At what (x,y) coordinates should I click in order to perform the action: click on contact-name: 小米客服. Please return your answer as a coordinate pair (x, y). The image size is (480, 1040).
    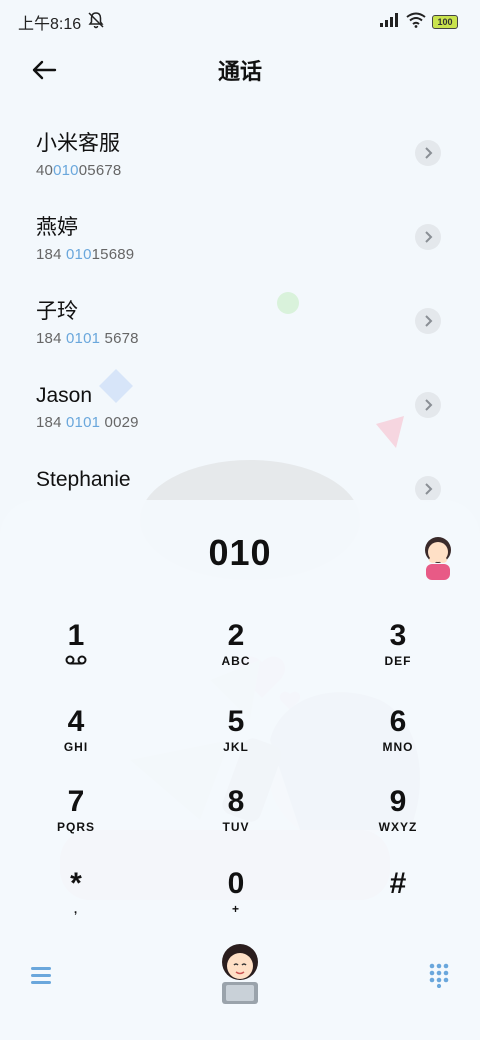
    Looking at the image, I should click on (78, 143).